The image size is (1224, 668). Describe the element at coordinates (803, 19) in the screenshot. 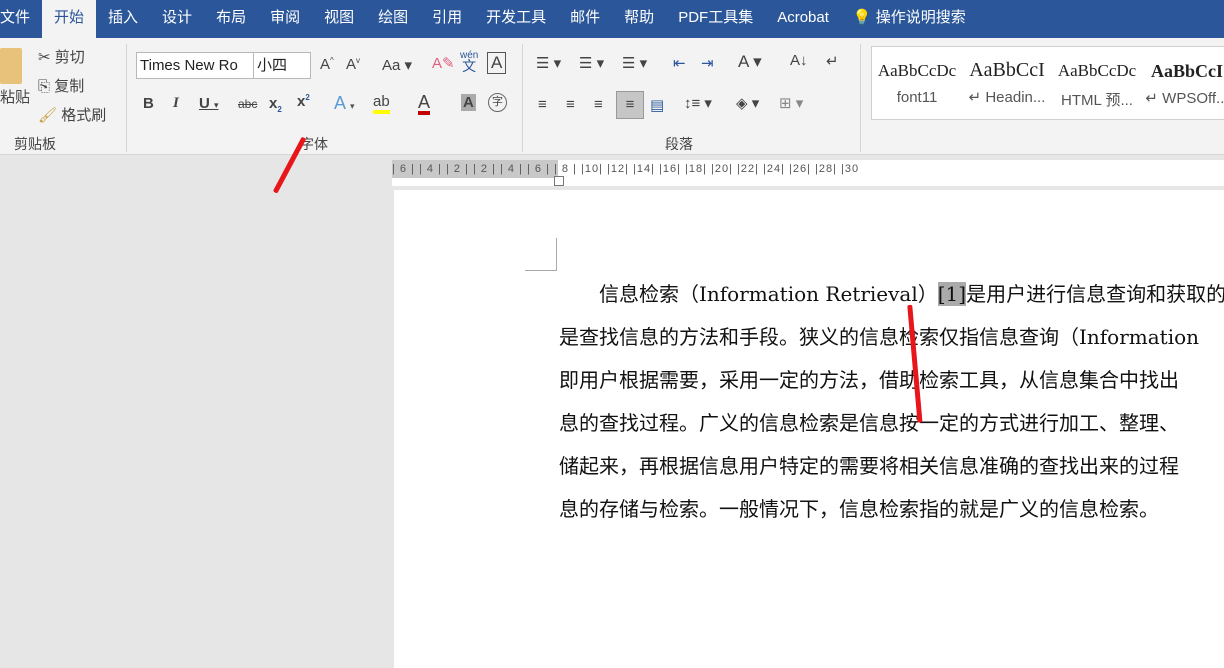

I see `tab-acrobat: Acrobat` at that location.